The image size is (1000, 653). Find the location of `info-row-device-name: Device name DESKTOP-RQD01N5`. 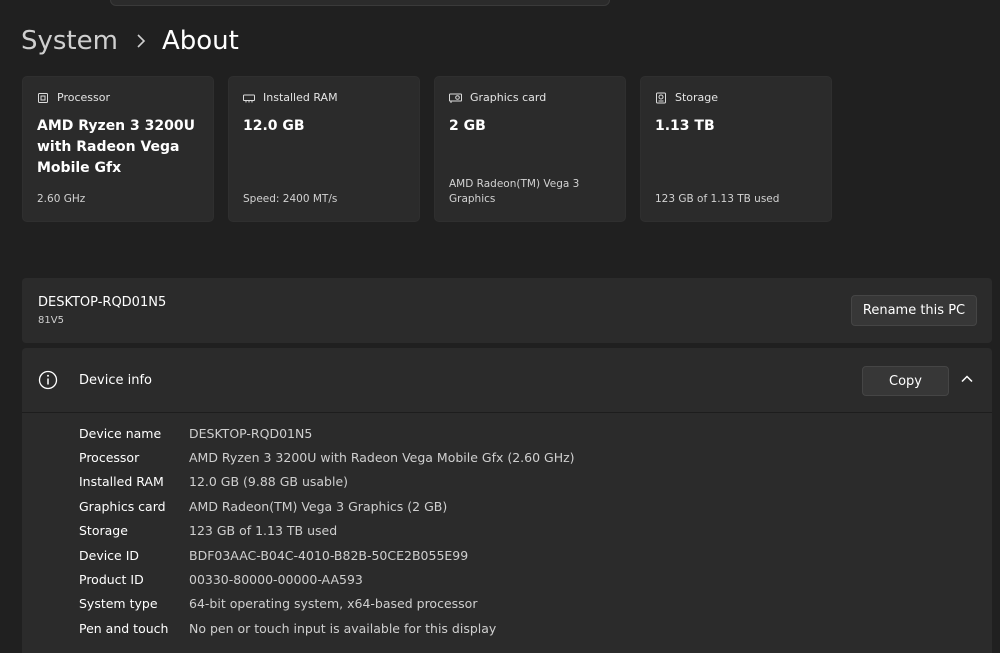

info-row-device-name: Device name DESKTOP-RQD01N5 is located at coordinates (327, 433).